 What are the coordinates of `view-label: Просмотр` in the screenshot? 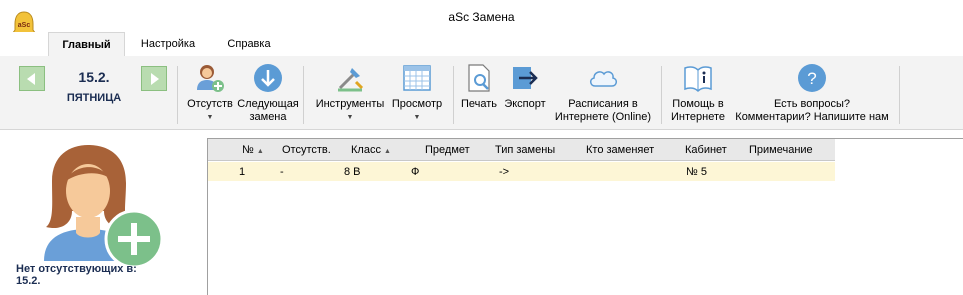 It's located at (417, 104).